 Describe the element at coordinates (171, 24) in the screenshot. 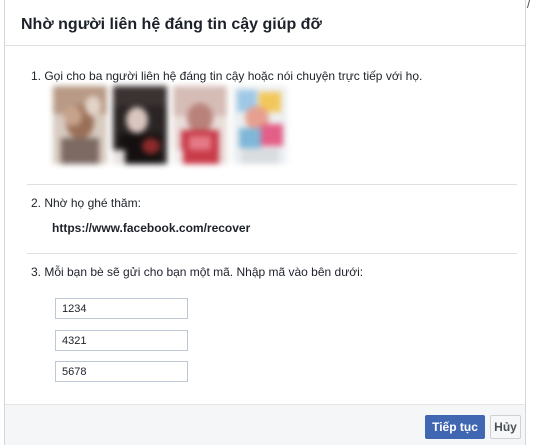

I see `dialog-title: Nhờ người liên hệ đáng tin cậy giúp đỡ` at that location.